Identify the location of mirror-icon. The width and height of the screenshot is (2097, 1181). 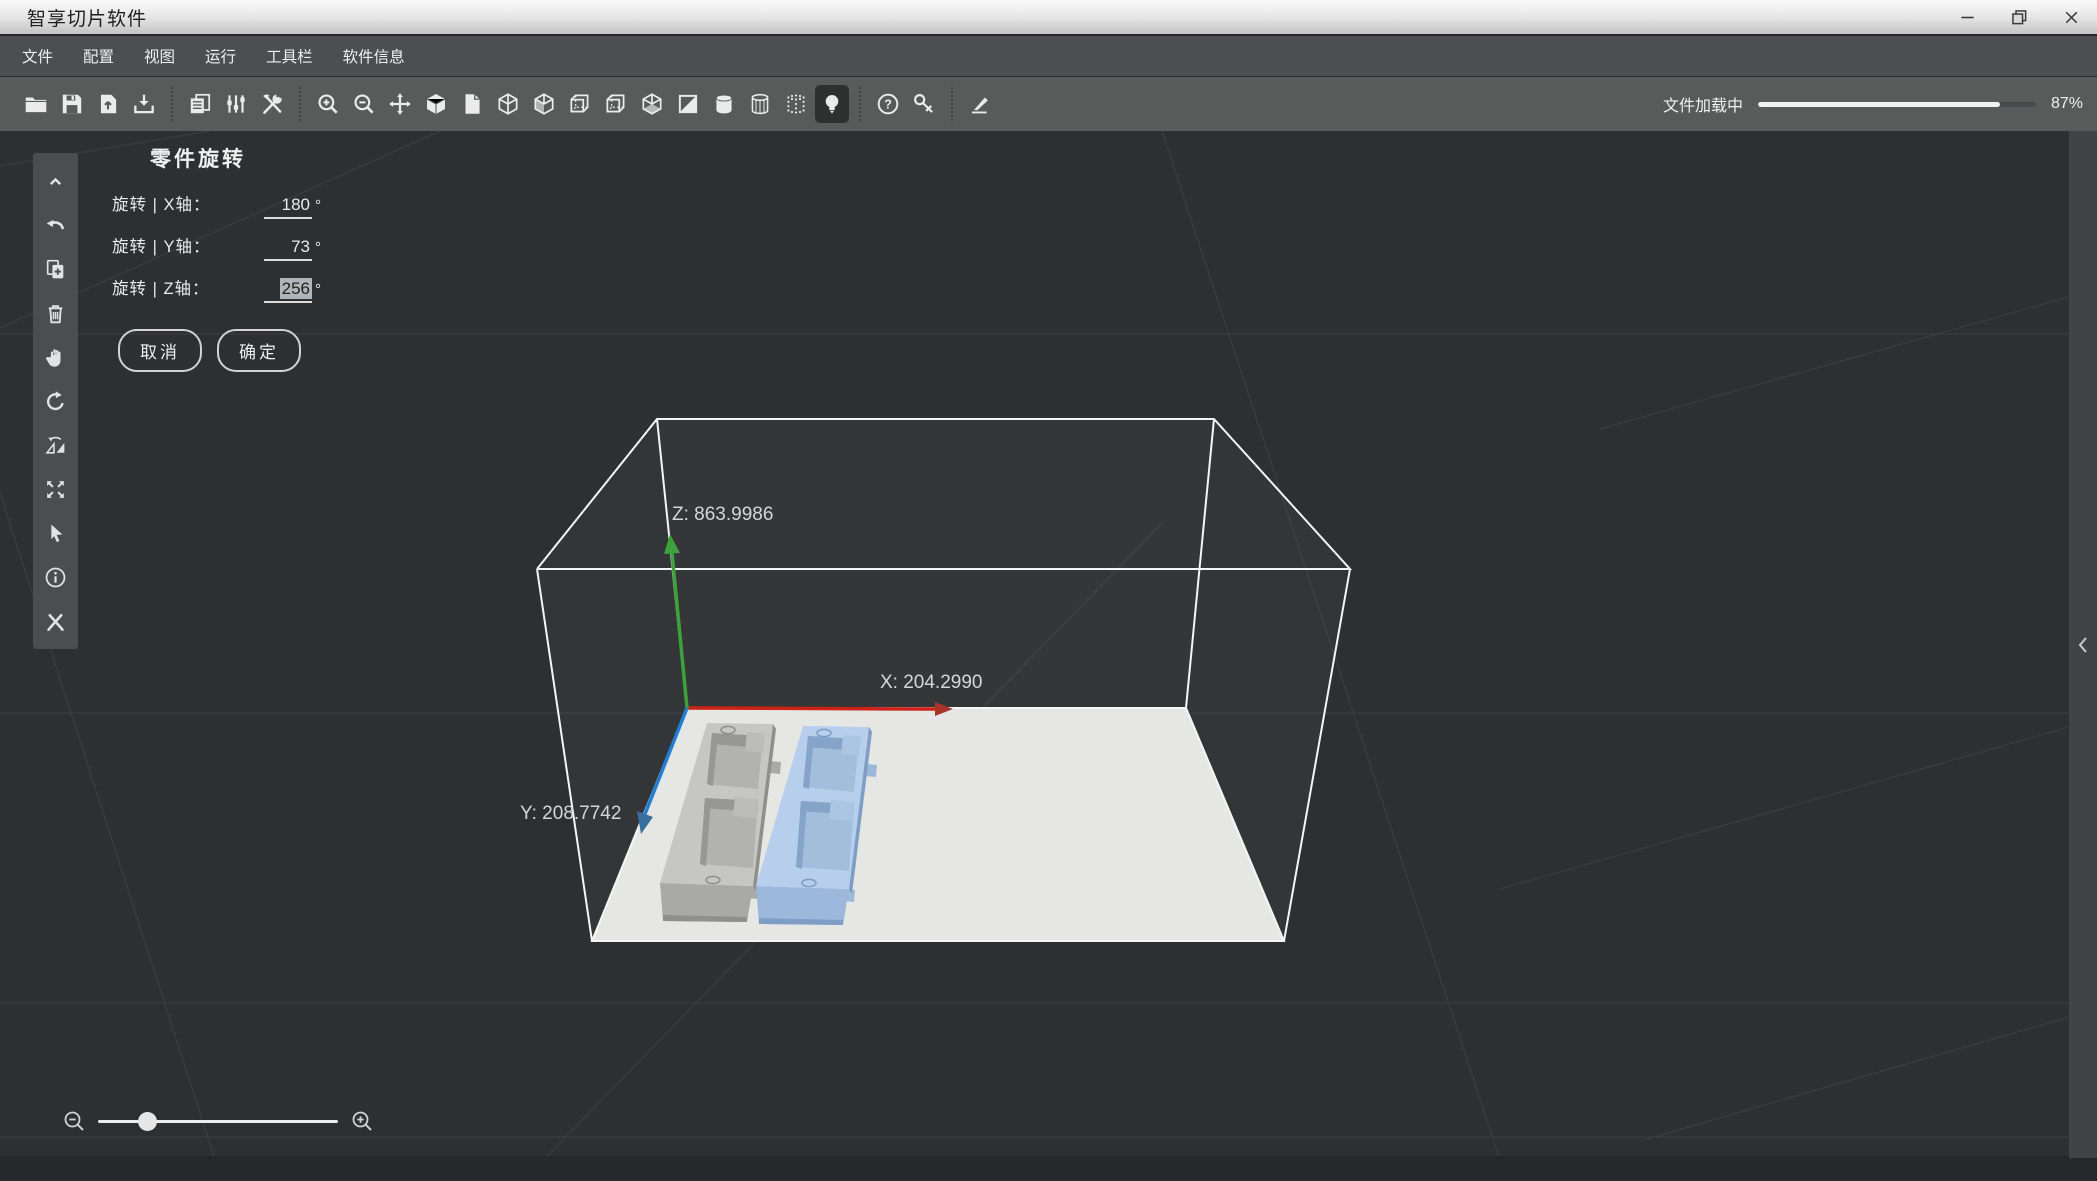
(55, 445).